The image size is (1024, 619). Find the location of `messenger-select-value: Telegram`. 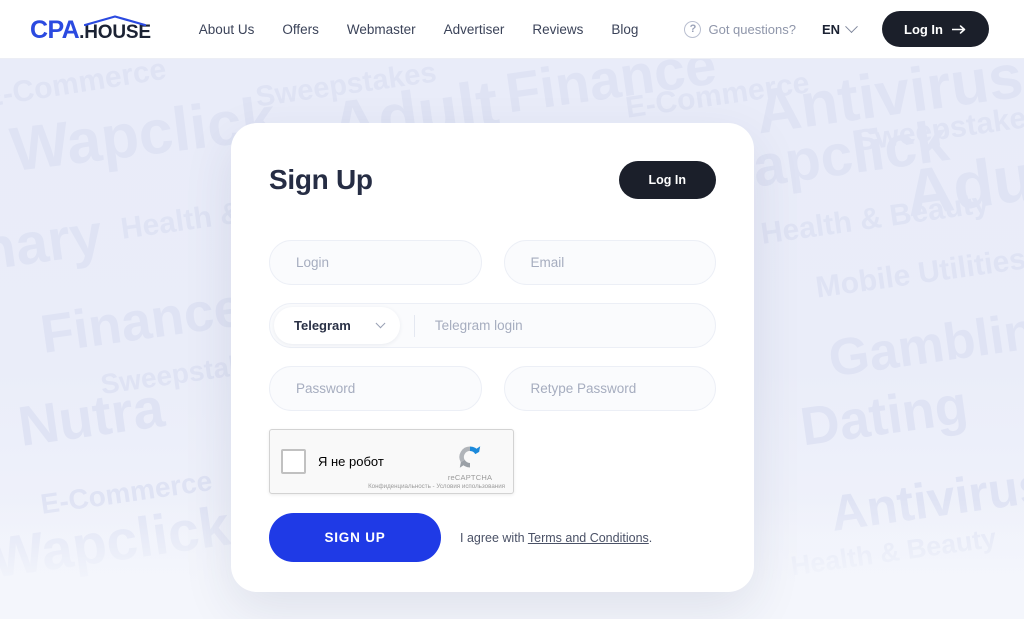

messenger-select-value: Telegram is located at coordinates (322, 325).